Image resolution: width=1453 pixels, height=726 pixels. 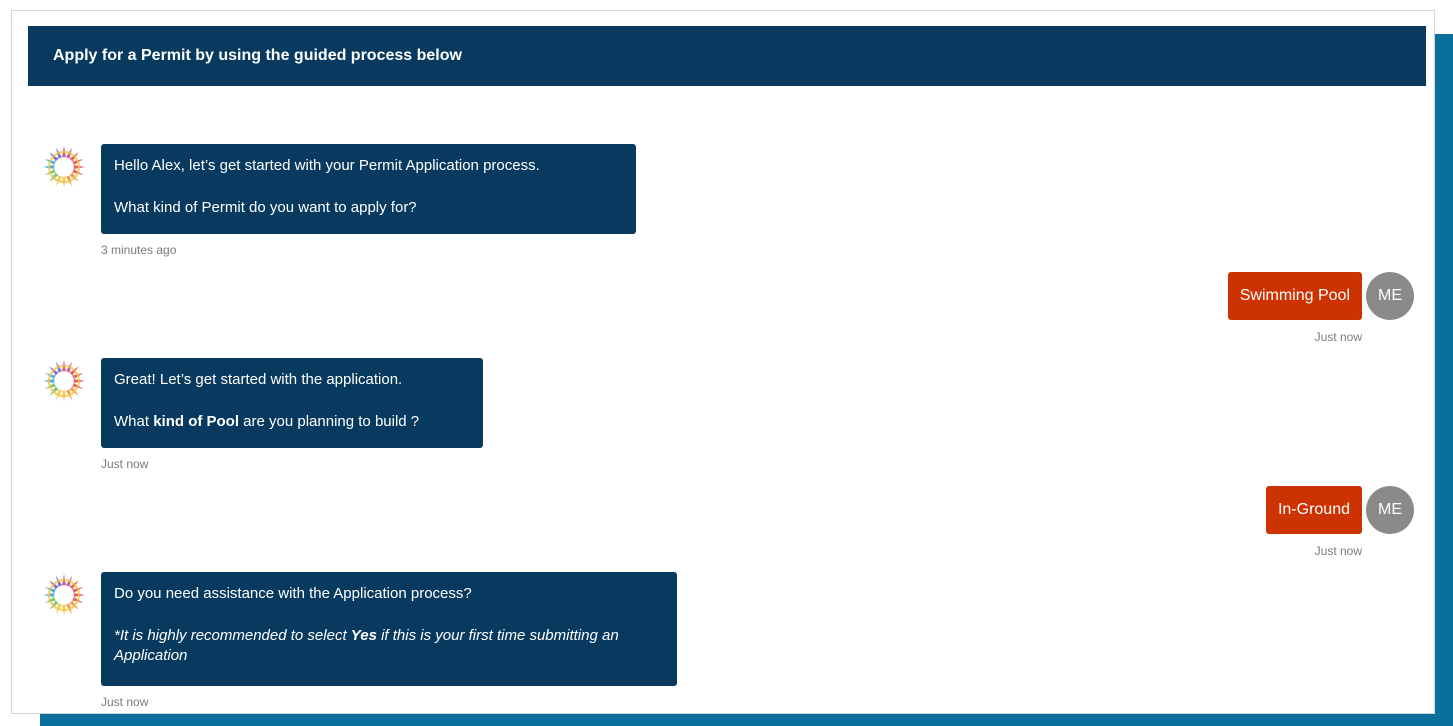 I want to click on user-reply-button-in-ground: In-Ground, so click(x=1313, y=510).